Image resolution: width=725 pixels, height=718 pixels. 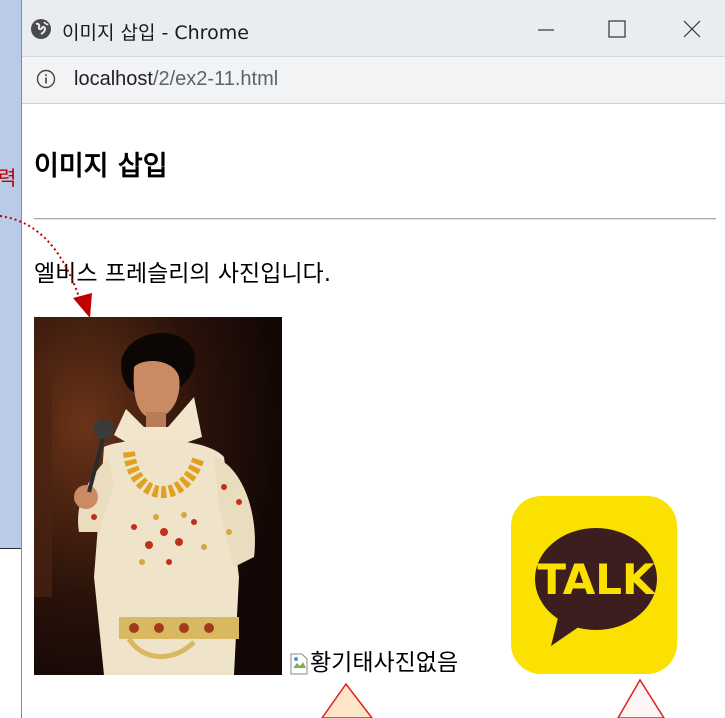 What do you see at coordinates (641, 698) in the screenshot?
I see `callout-pointer-right` at bounding box center [641, 698].